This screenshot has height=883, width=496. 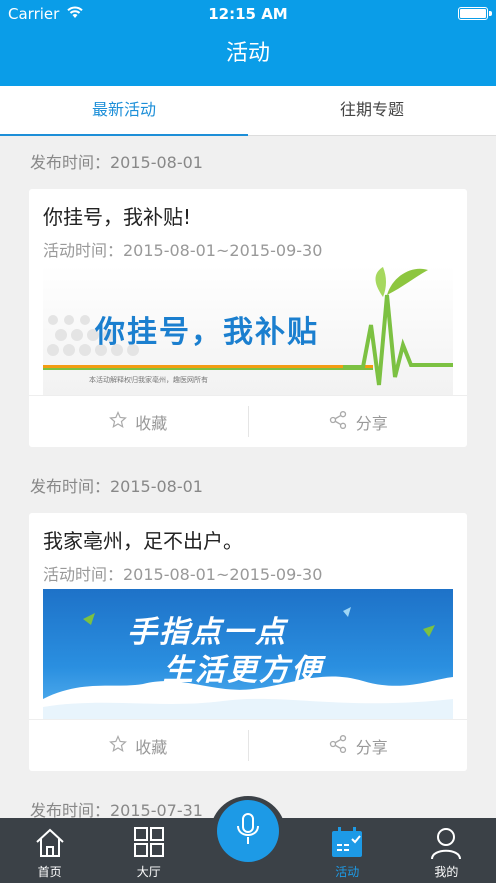 I want to click on calendar-icon, so click(x=347, y=844).